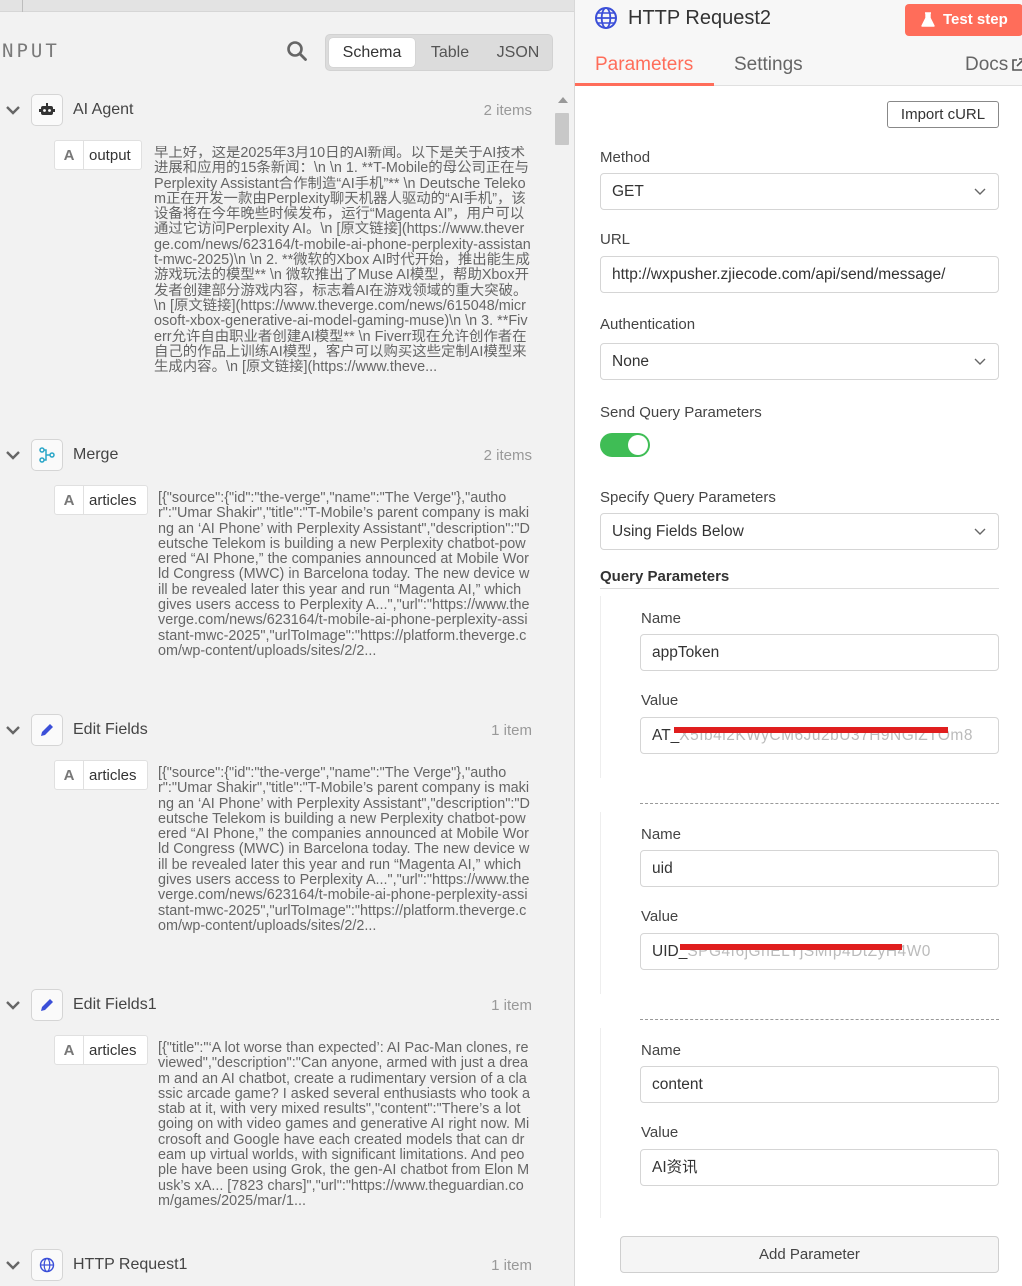  What do you see at coordinates (699, 18) in the screenshot?
I see `node-title: HTTP Request2` at bounding box center [699, 18].